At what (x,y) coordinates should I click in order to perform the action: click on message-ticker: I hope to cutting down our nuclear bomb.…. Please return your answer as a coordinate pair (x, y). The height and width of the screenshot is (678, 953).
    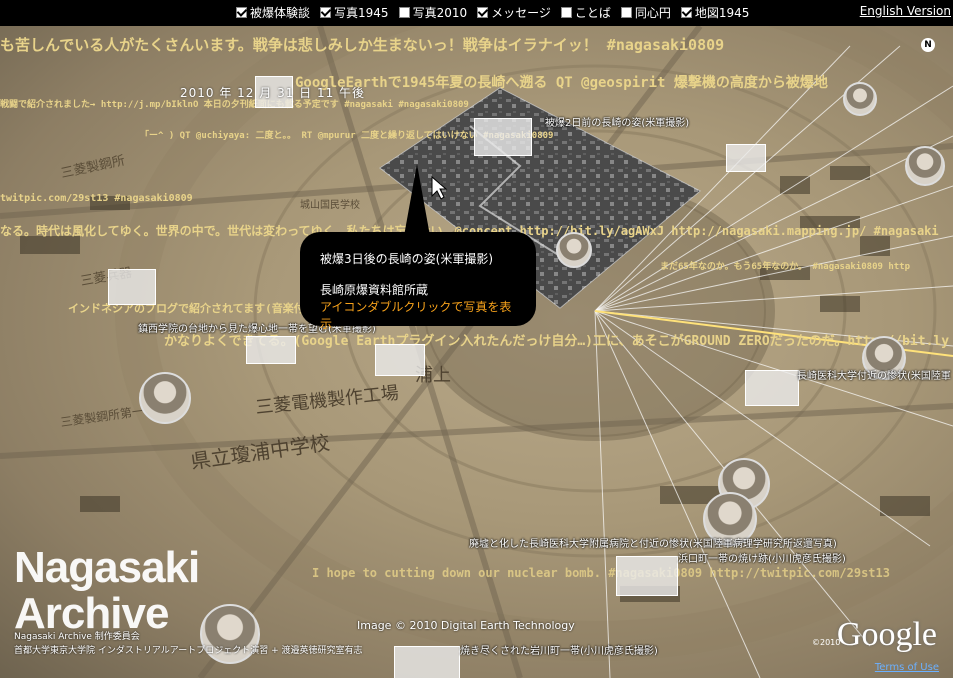
    Looking at the image, I should click on (601, 573).